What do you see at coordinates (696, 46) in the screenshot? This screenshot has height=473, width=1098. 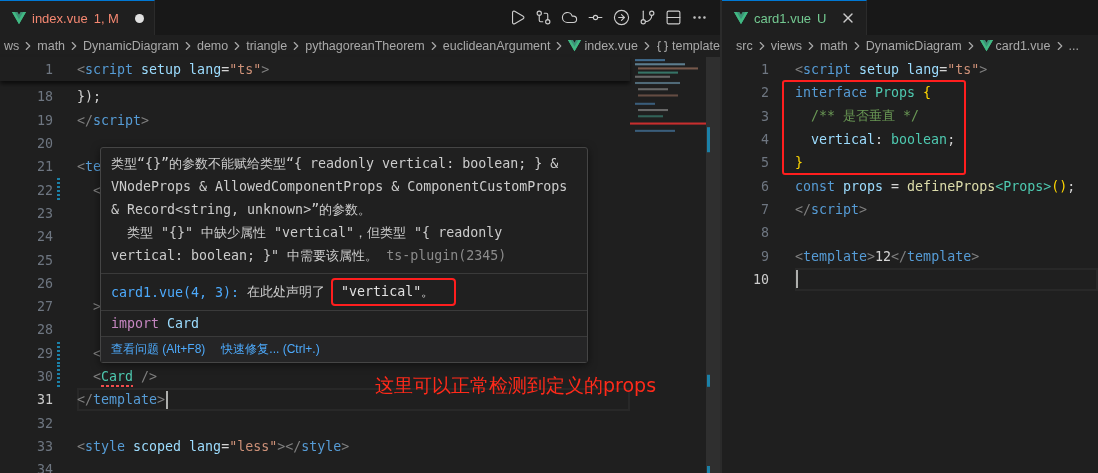 I see `breadcrumb-item: template` at bounding box center [696, 46].